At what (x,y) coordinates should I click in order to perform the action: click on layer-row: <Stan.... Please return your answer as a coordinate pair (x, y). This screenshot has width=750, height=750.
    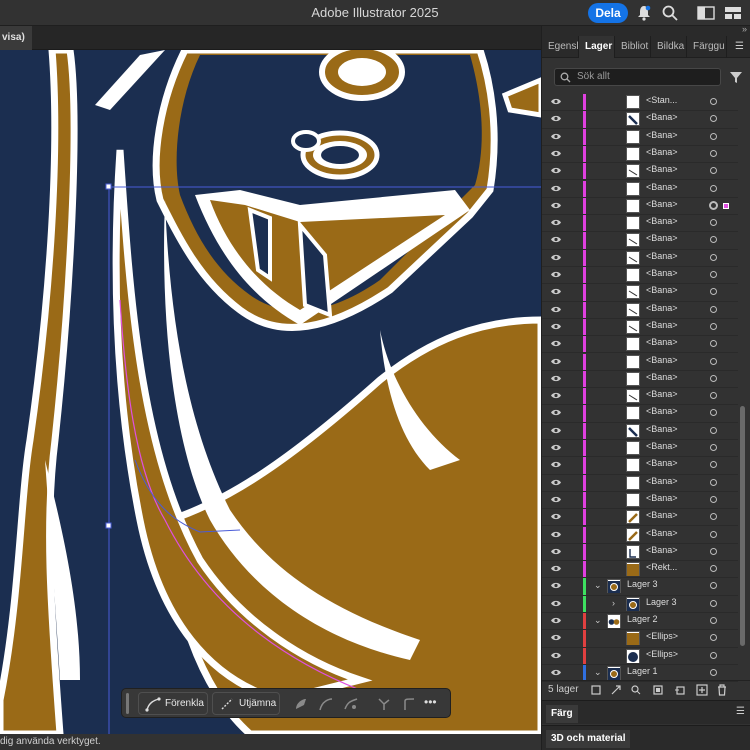
    Looking at the image, I should click on (640, 103).